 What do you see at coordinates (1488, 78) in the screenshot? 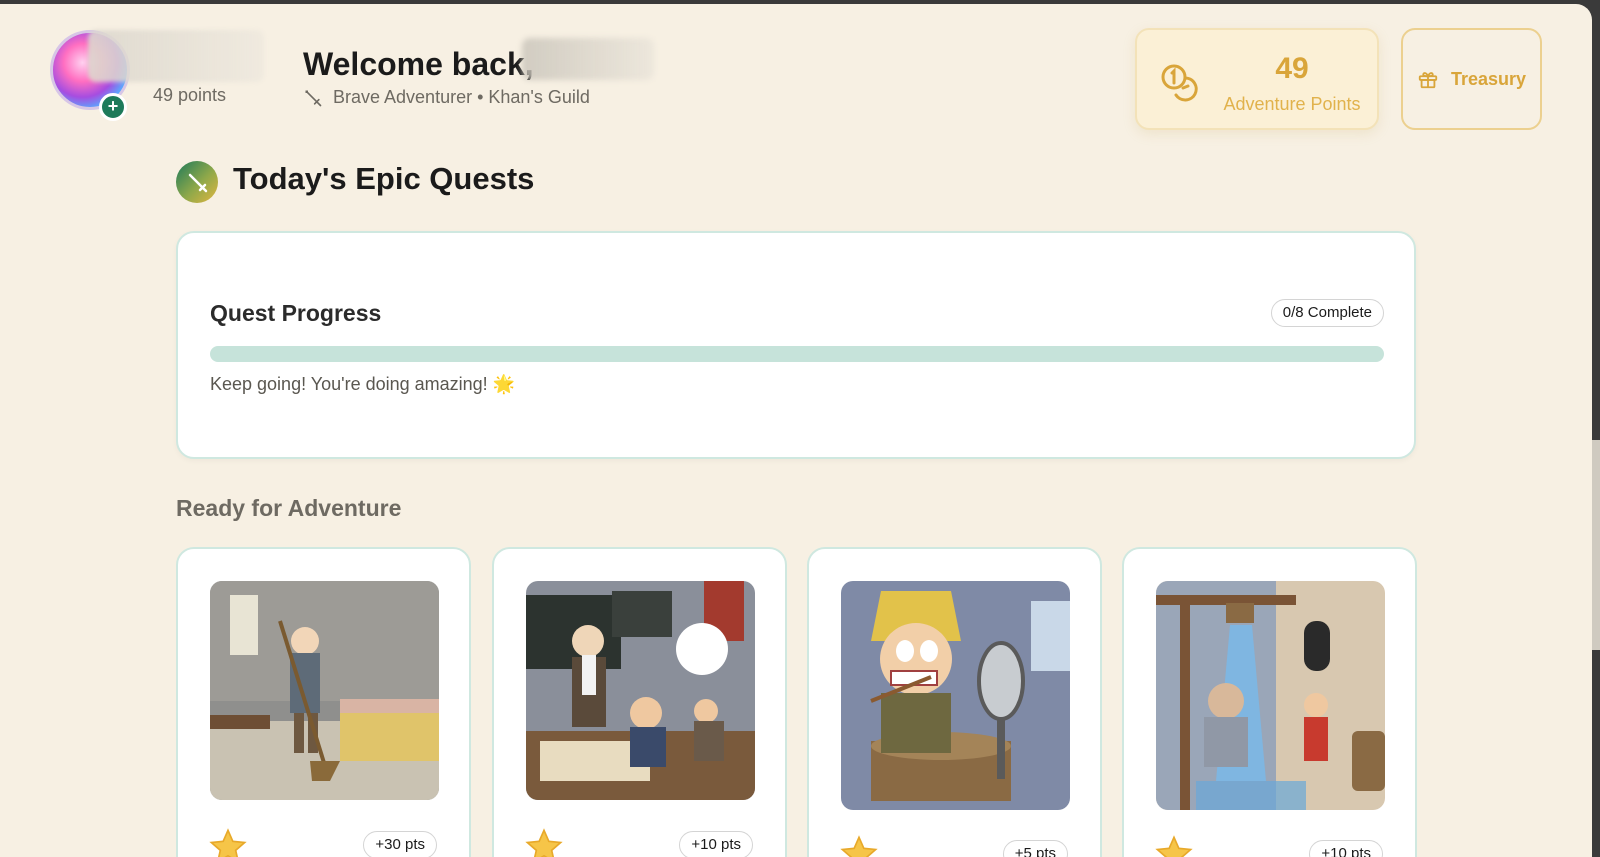
I see `treasury-label: Treasury` at bounding box center [1488, 78].